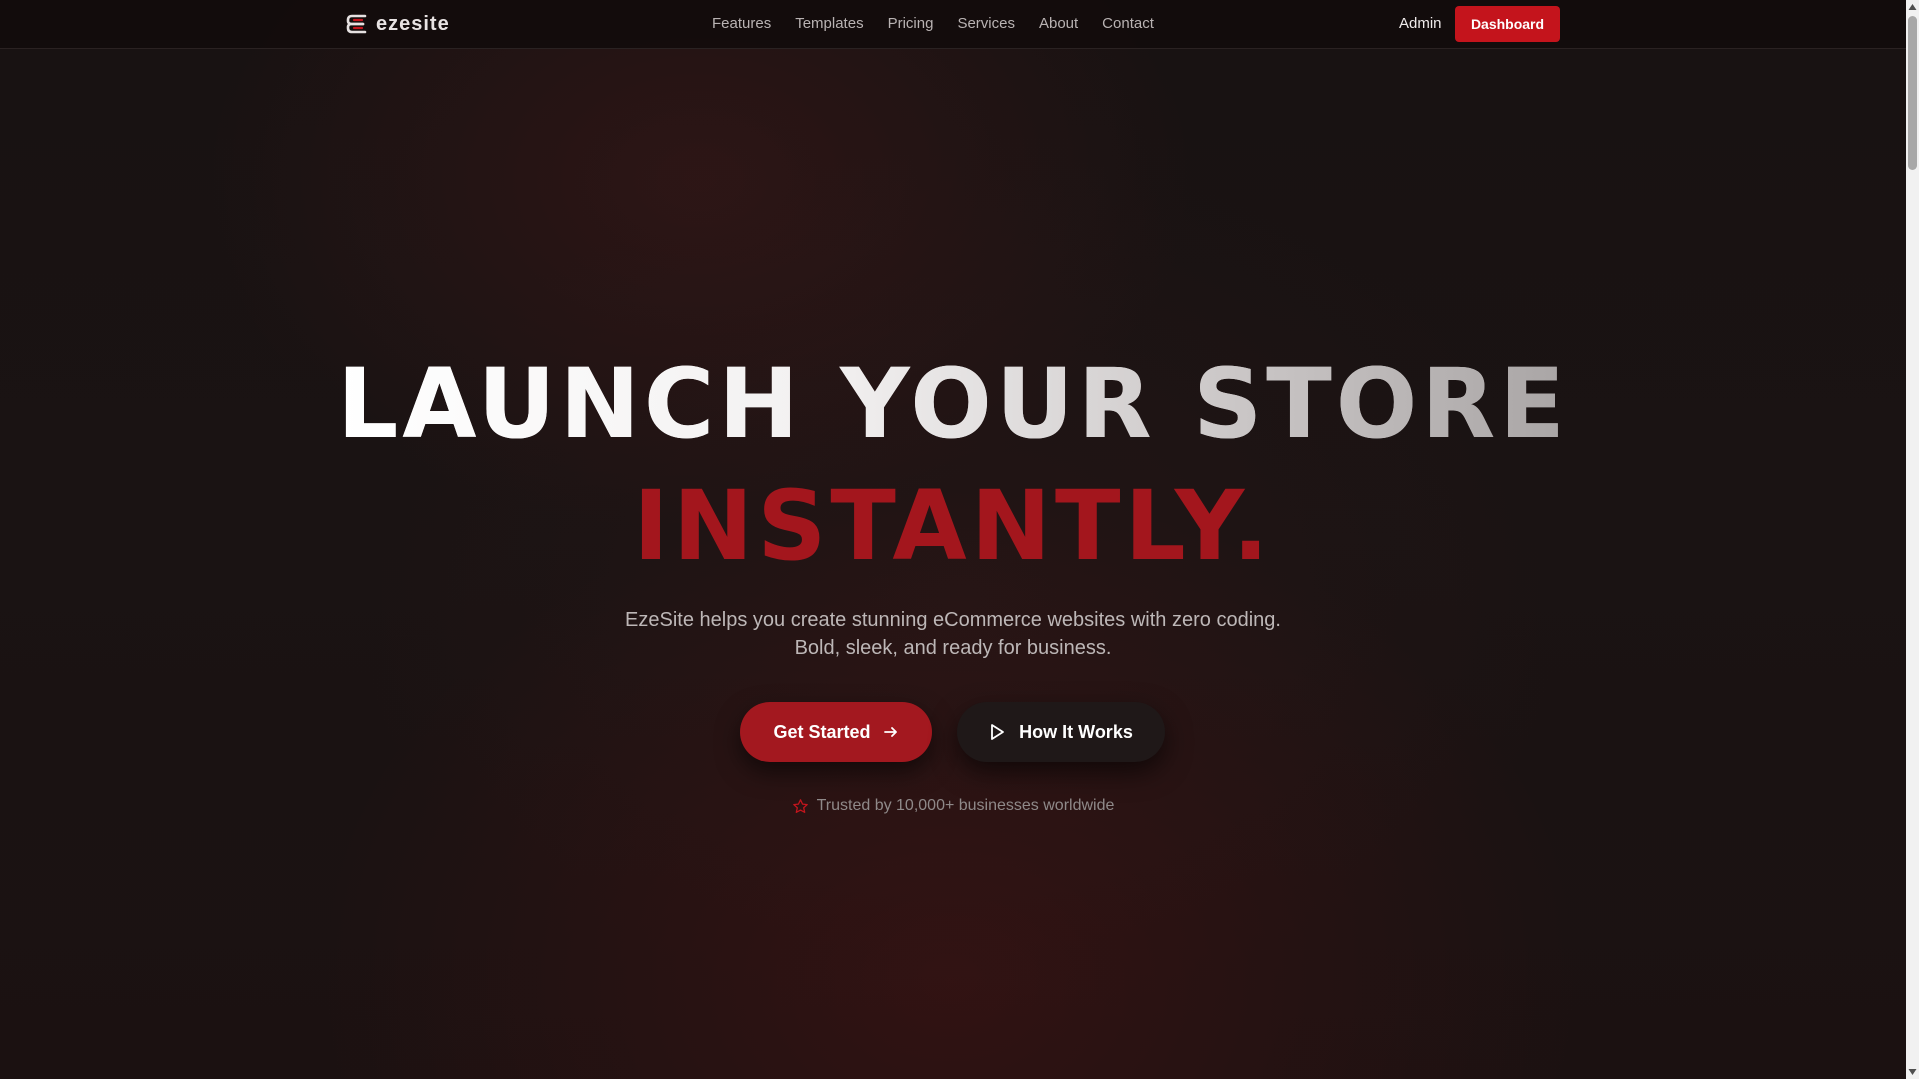 This screenshot has width=1919, height=1079. I want to click on how-it-works-button: How It Works, so click(1061, 732).